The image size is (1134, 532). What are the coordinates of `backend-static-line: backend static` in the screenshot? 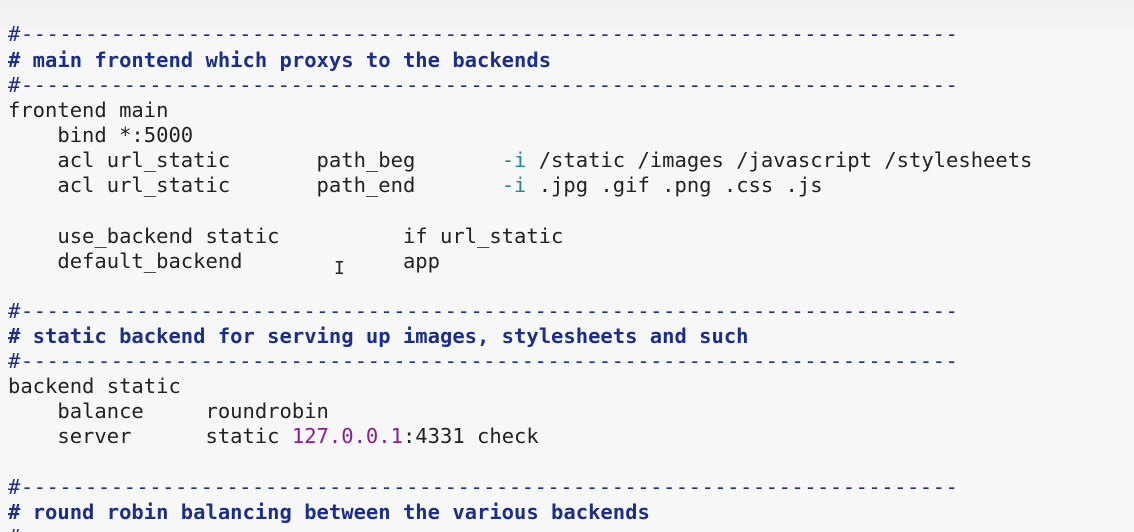 It's located at (94, 386).